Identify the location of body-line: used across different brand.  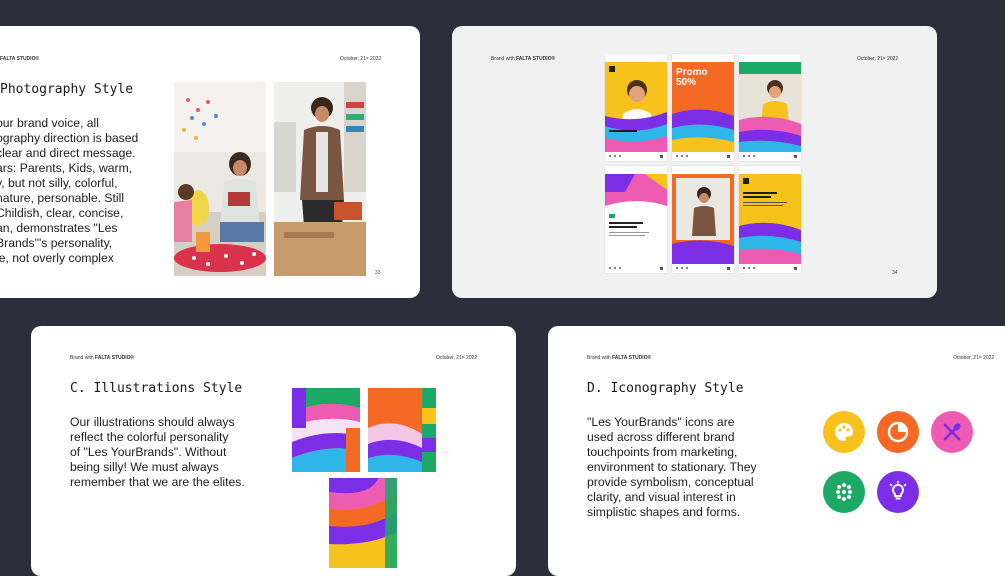
(661, 437).